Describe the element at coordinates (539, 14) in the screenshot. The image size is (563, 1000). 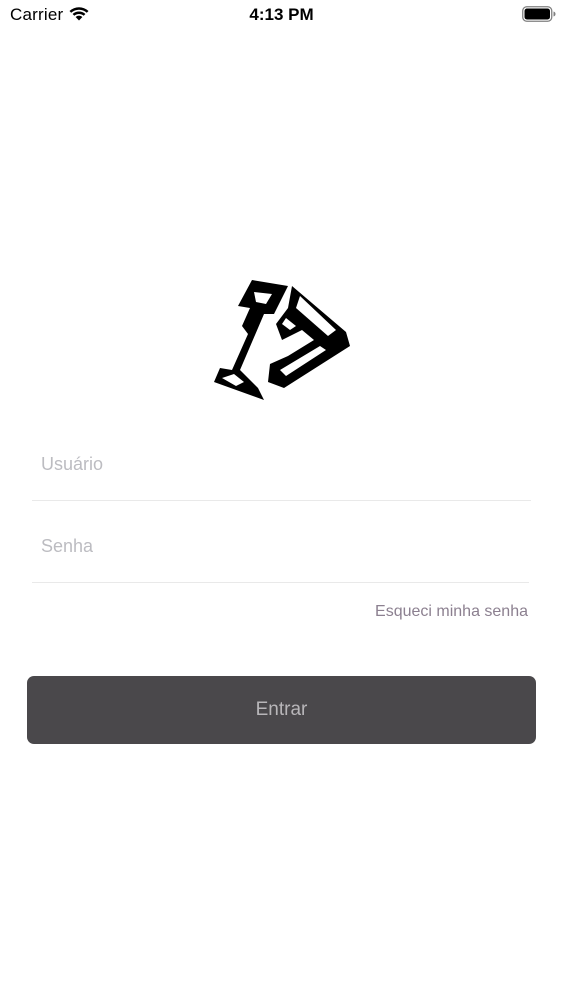
I see `battery-full-icon` at that location.